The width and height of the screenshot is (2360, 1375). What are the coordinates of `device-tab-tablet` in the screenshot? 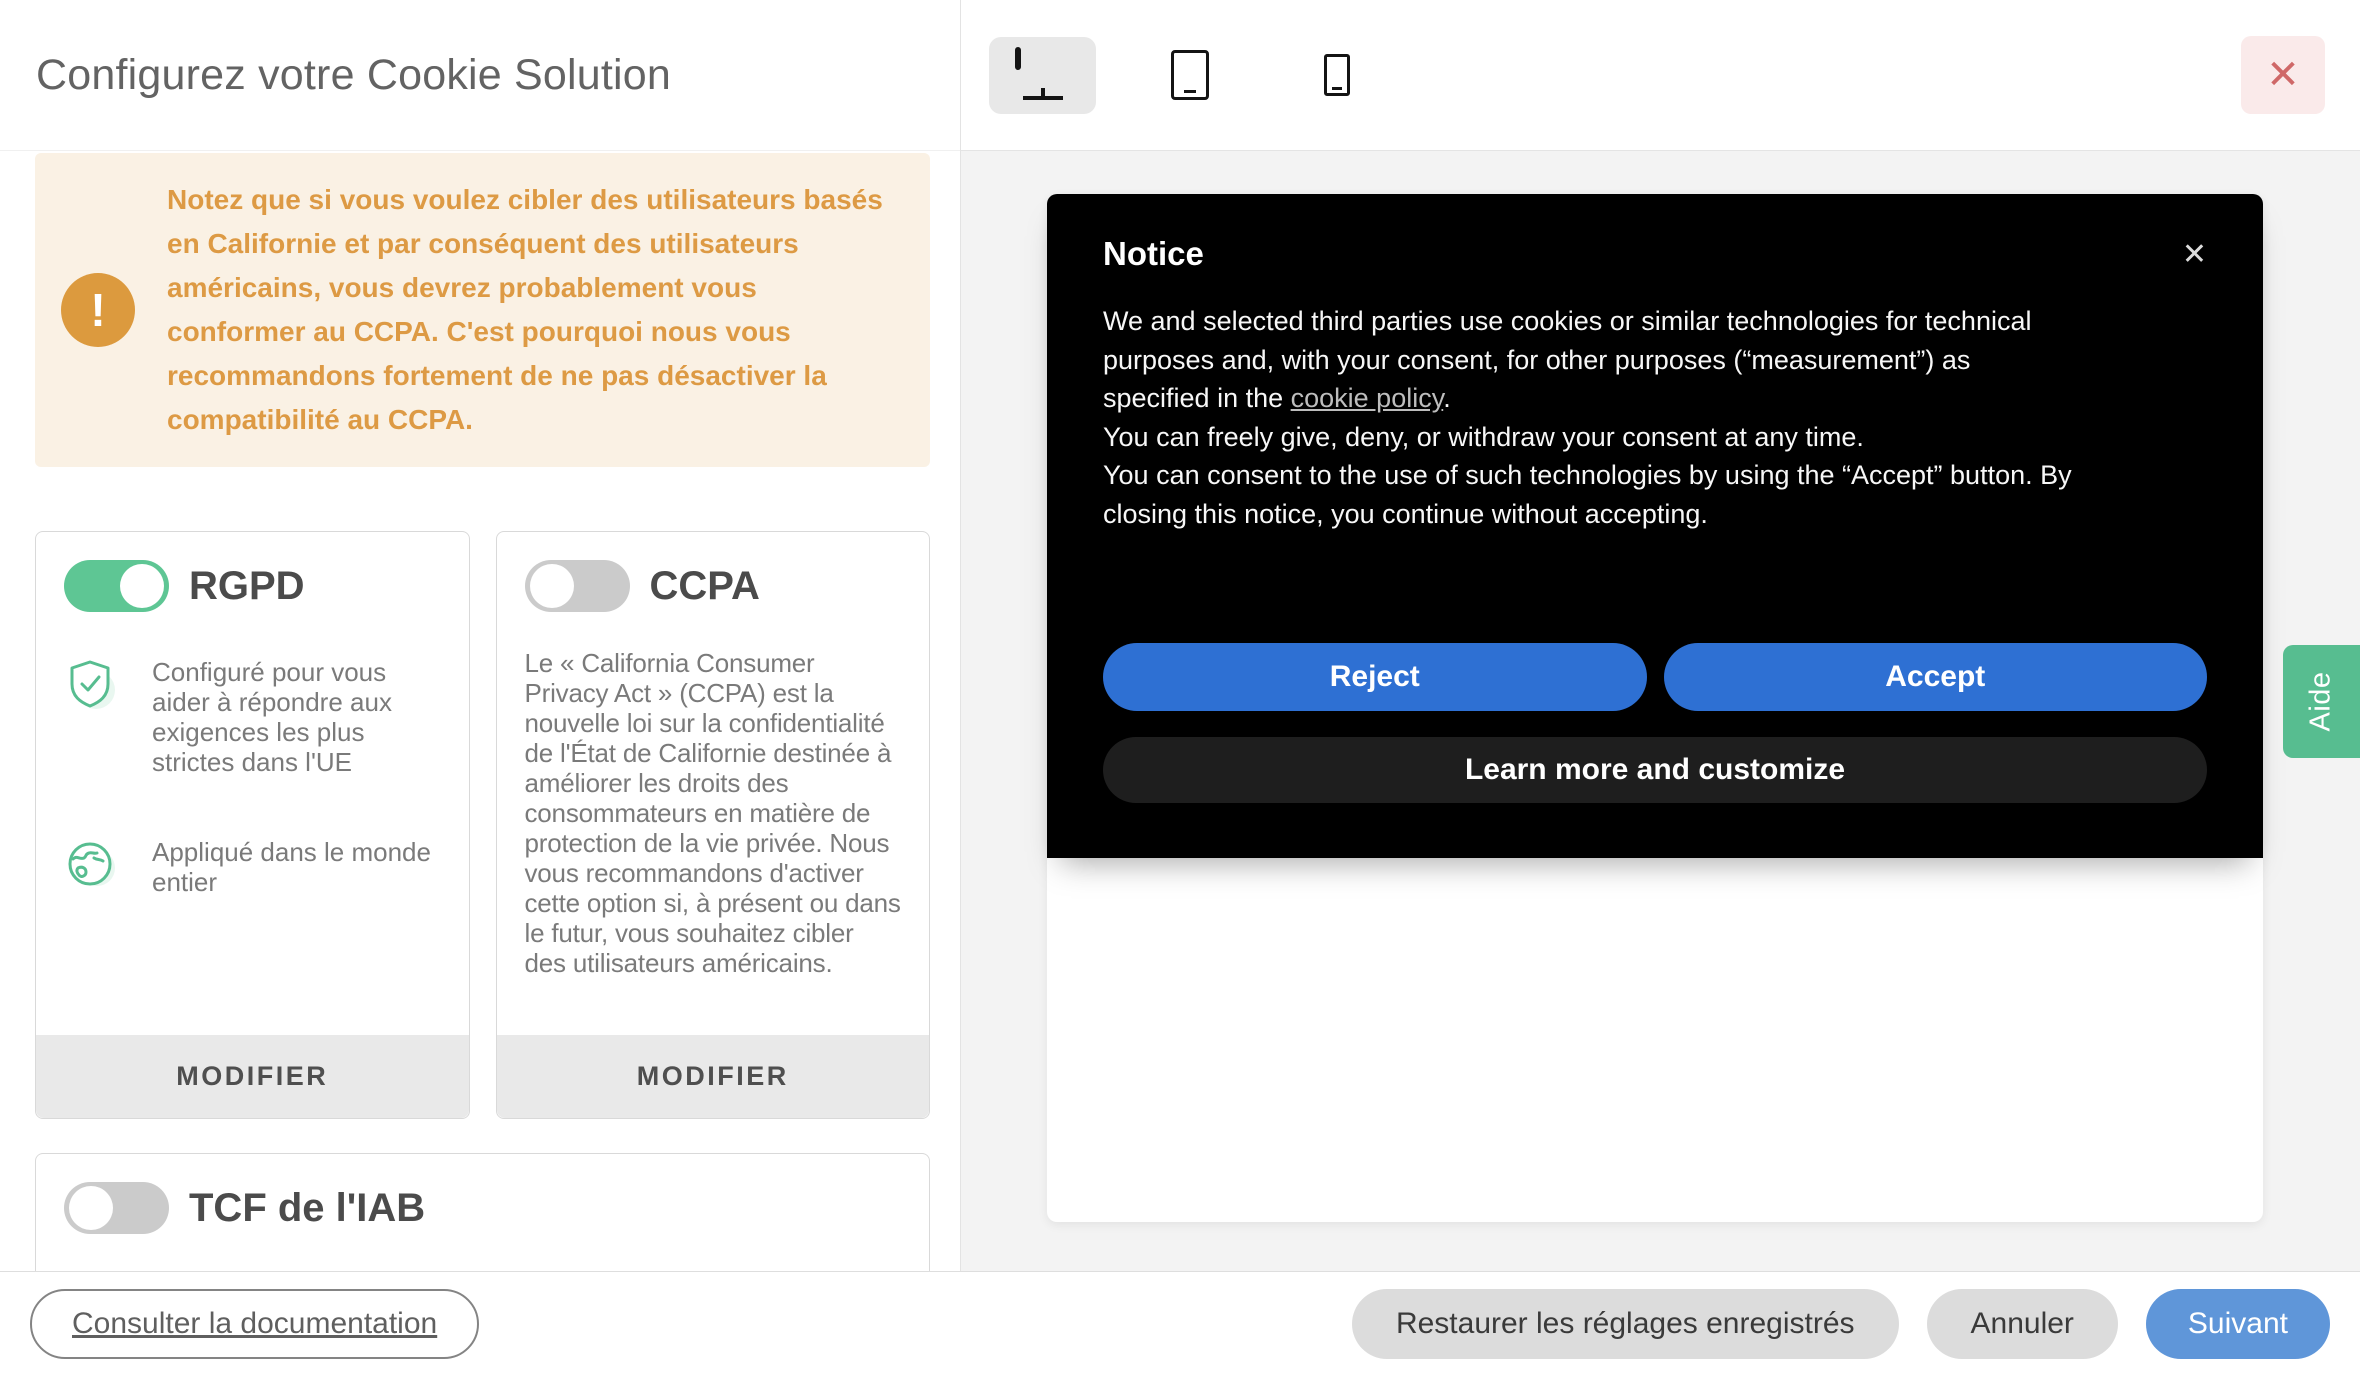 It's located at (1189, 75).